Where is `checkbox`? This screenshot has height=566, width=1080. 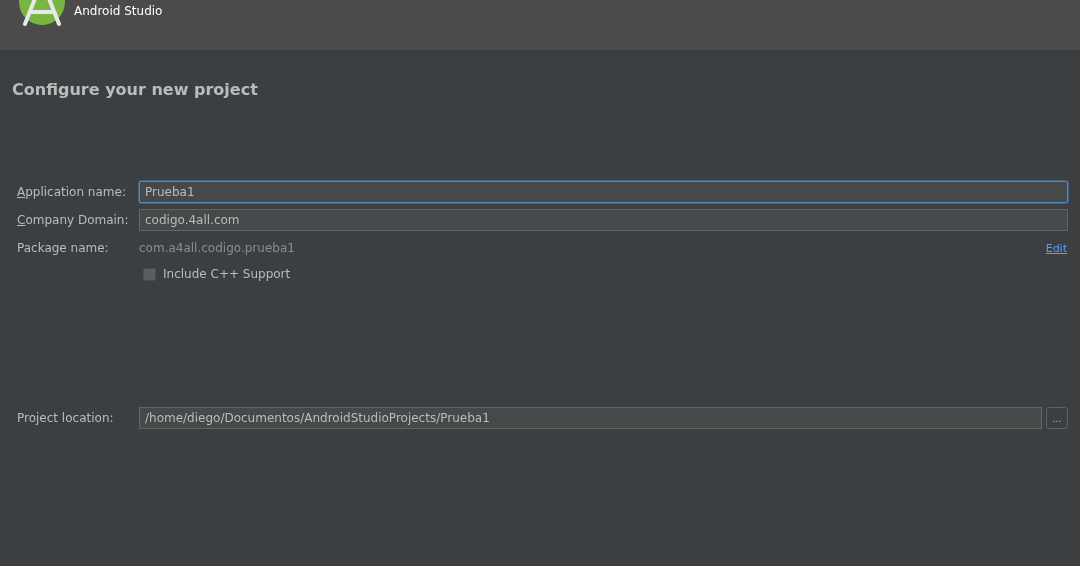 checkbox is located at coordinates (149, 274).